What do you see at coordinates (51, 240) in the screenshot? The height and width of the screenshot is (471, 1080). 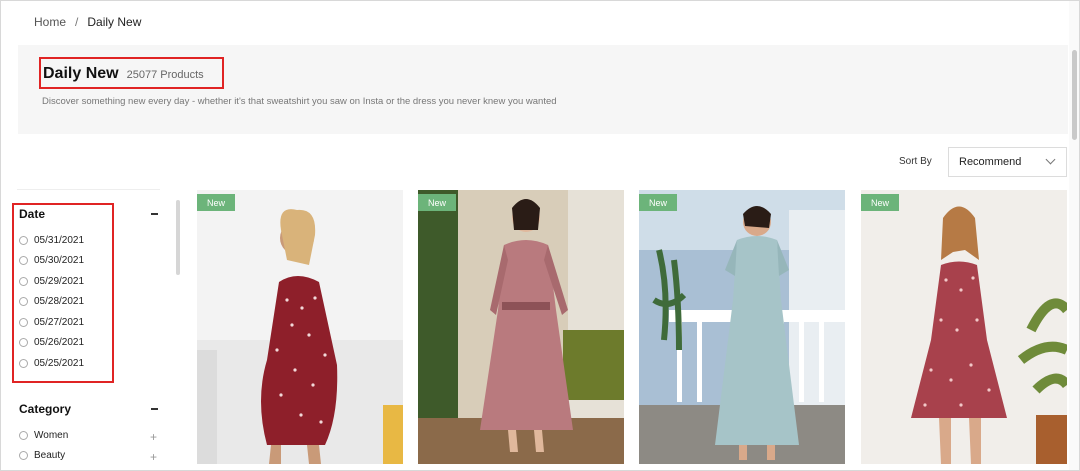 I see `date-option: 05/31/2021` at bounding box center [51, 240].